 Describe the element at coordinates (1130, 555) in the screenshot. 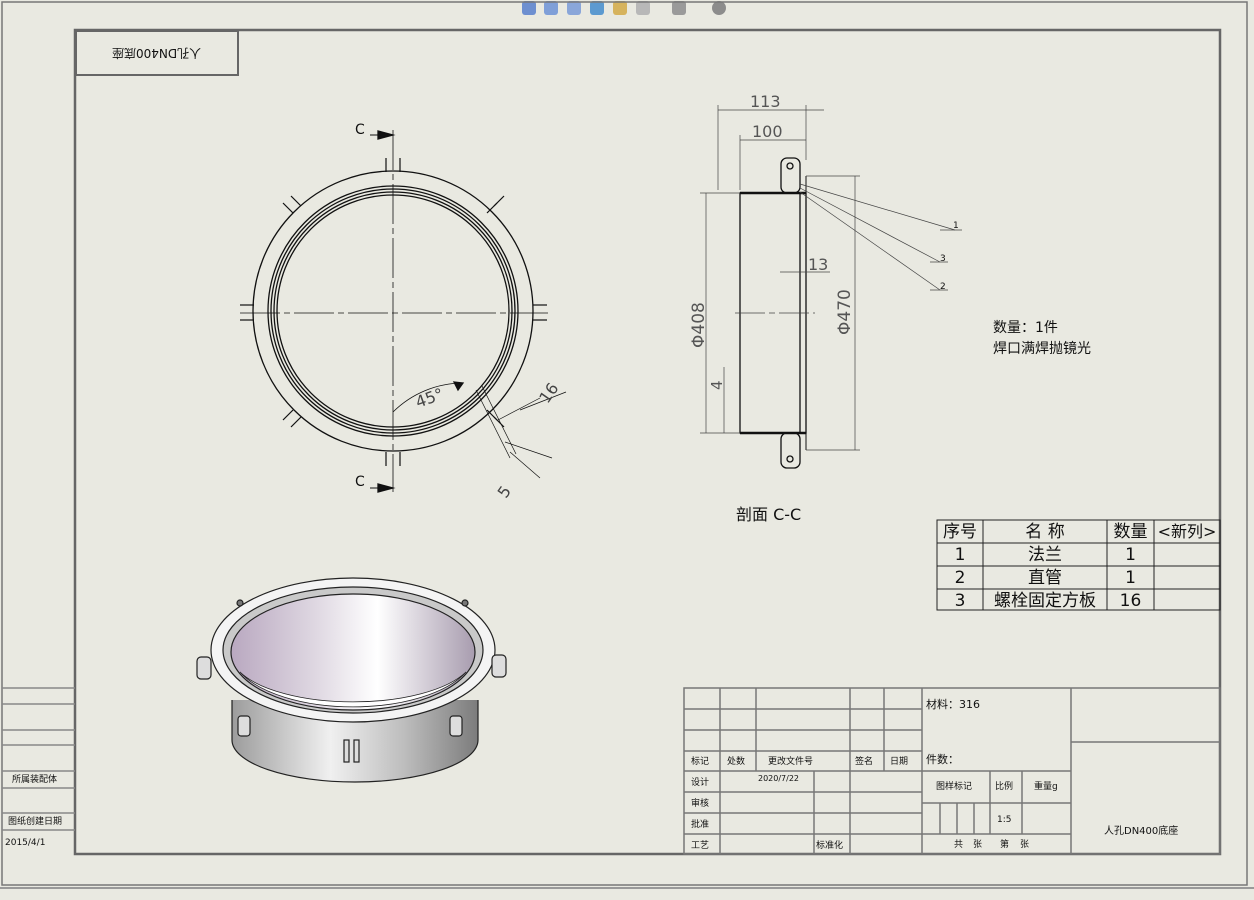

I see `bom-row-1-qty: 1` at that location.